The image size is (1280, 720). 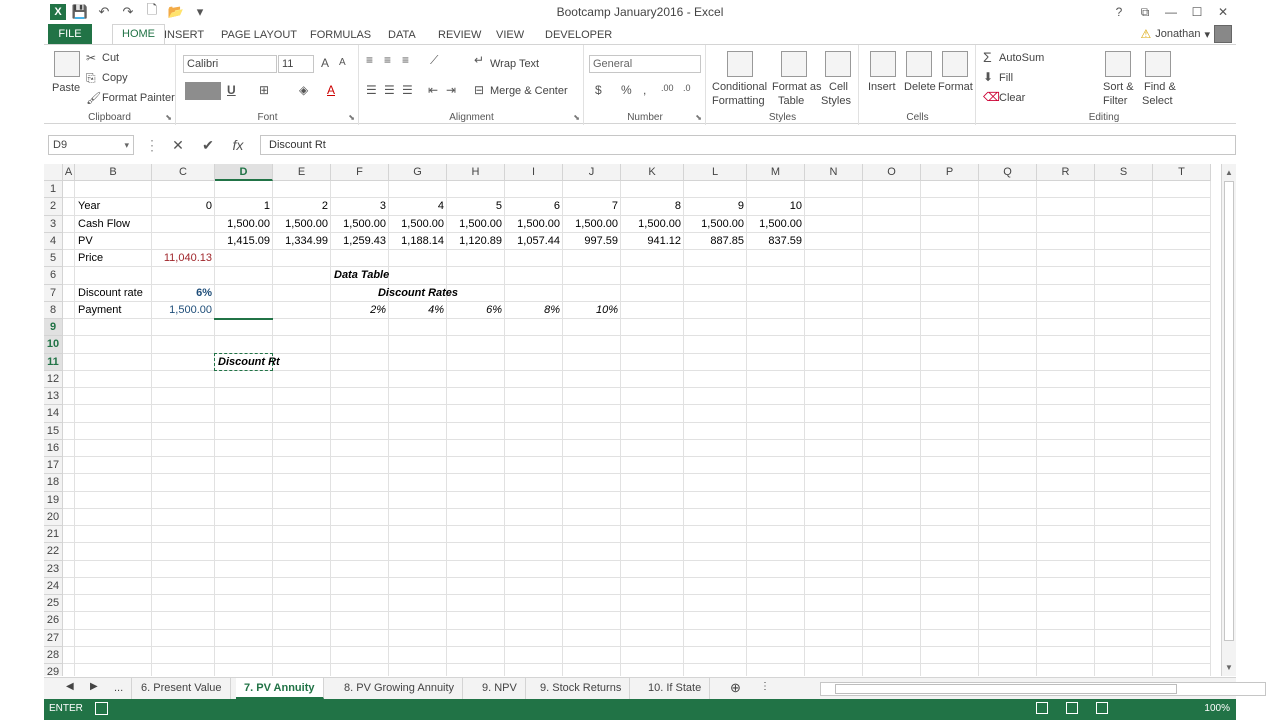 What do you see at coordinates (53, 552) in the screenshot?
I see `row-header-22: 22` at bounding box center [53, 552].